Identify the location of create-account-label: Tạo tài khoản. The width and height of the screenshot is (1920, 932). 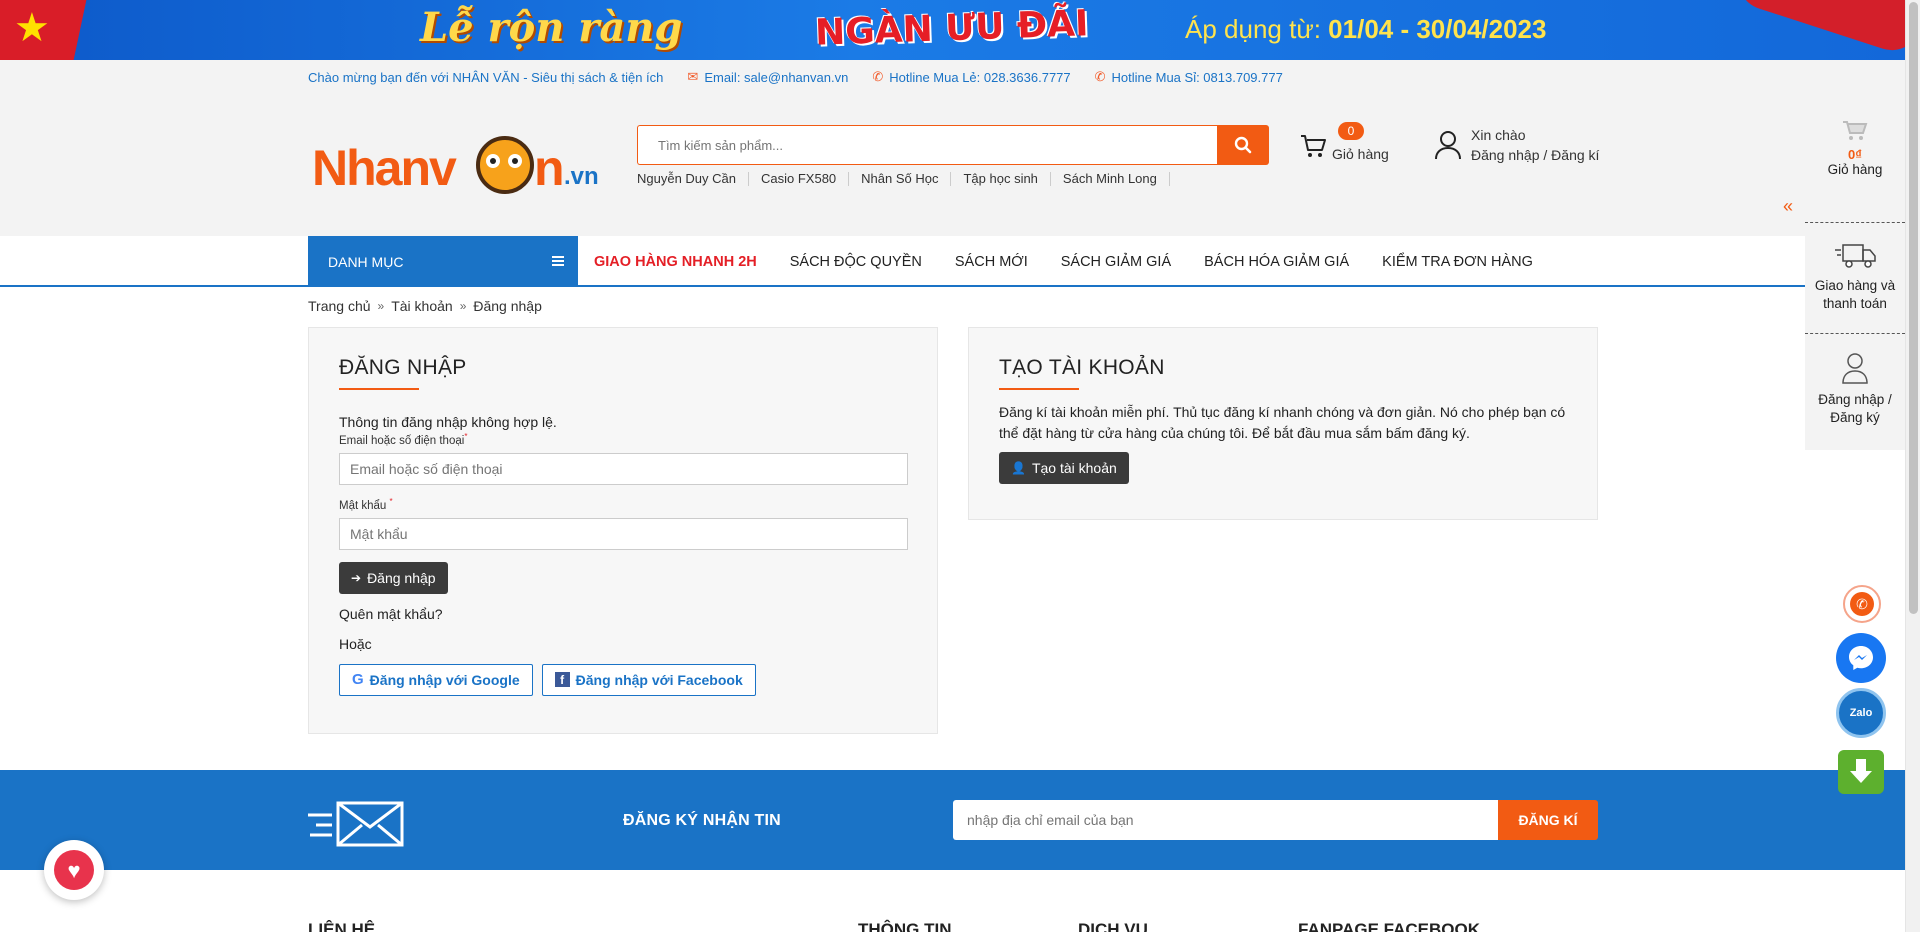
(1074, 468).